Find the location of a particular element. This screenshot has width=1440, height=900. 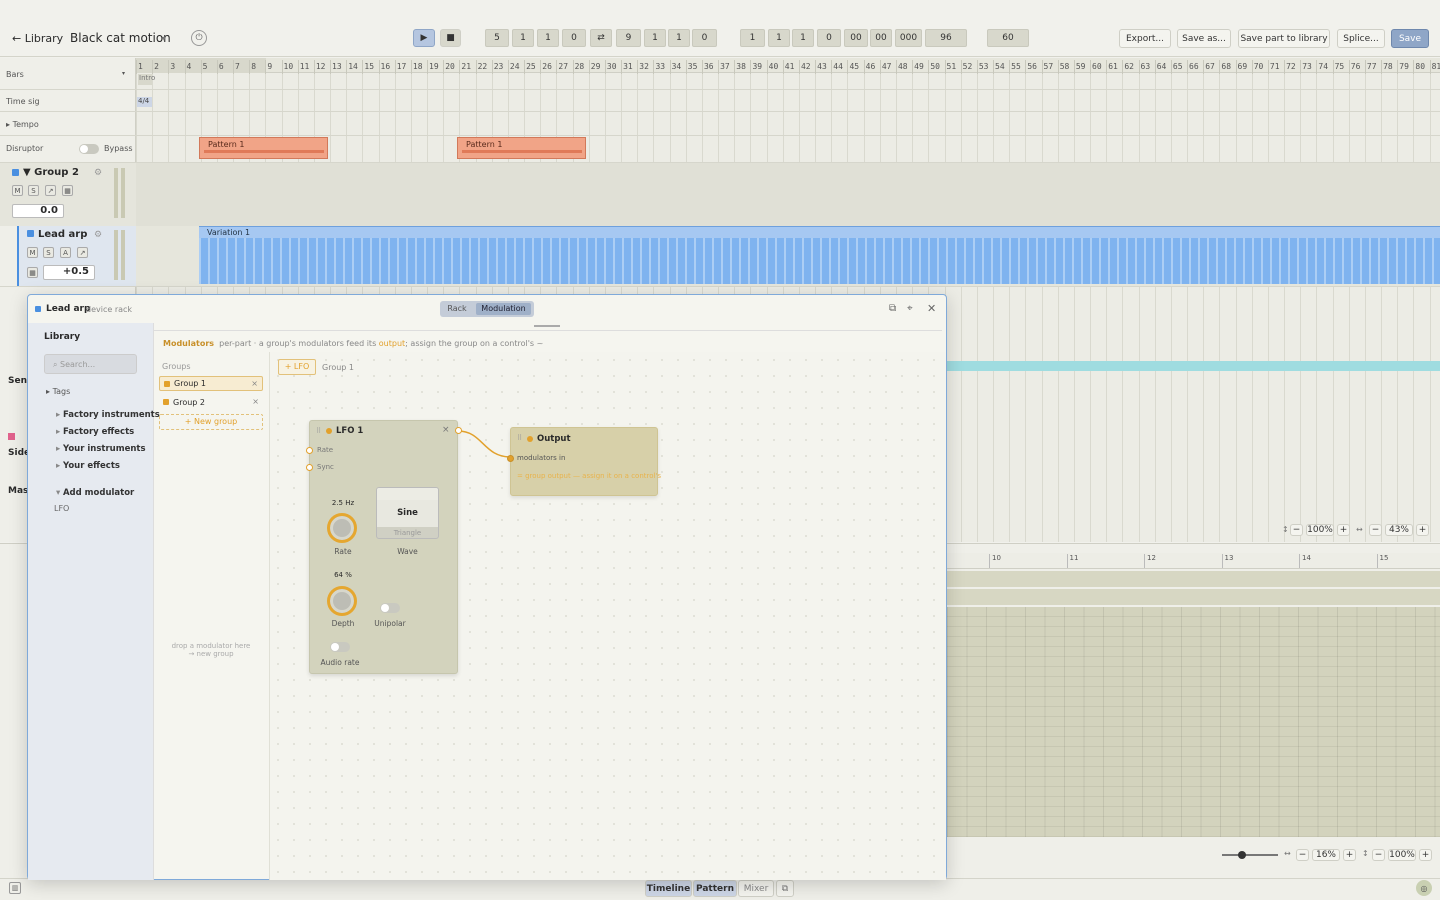

time-signature-marker: 4/4 is located at coordinates (144, 102).